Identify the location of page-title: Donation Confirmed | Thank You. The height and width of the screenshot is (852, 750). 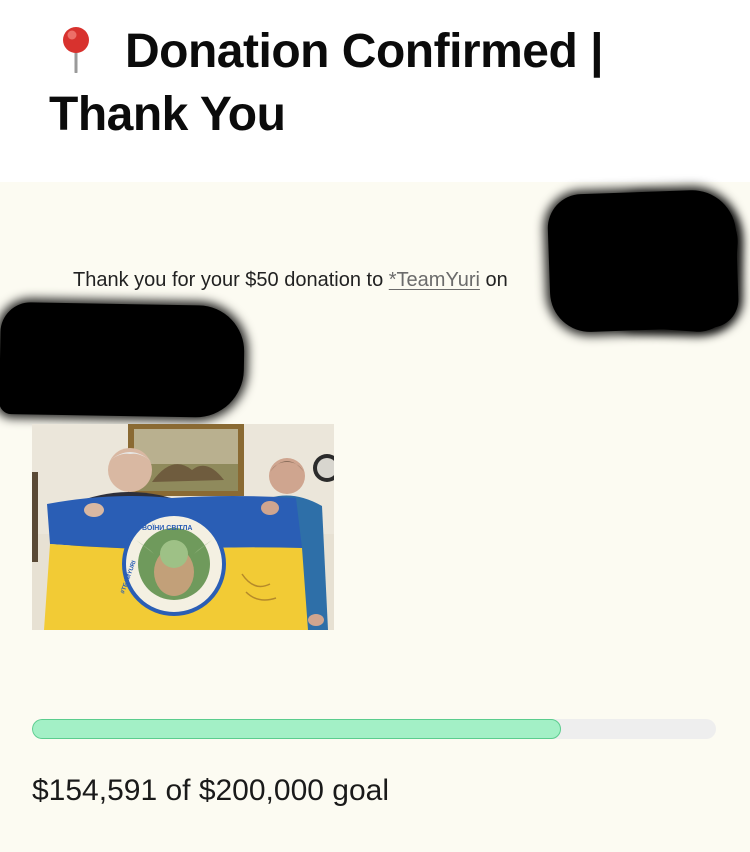
(379, 83).